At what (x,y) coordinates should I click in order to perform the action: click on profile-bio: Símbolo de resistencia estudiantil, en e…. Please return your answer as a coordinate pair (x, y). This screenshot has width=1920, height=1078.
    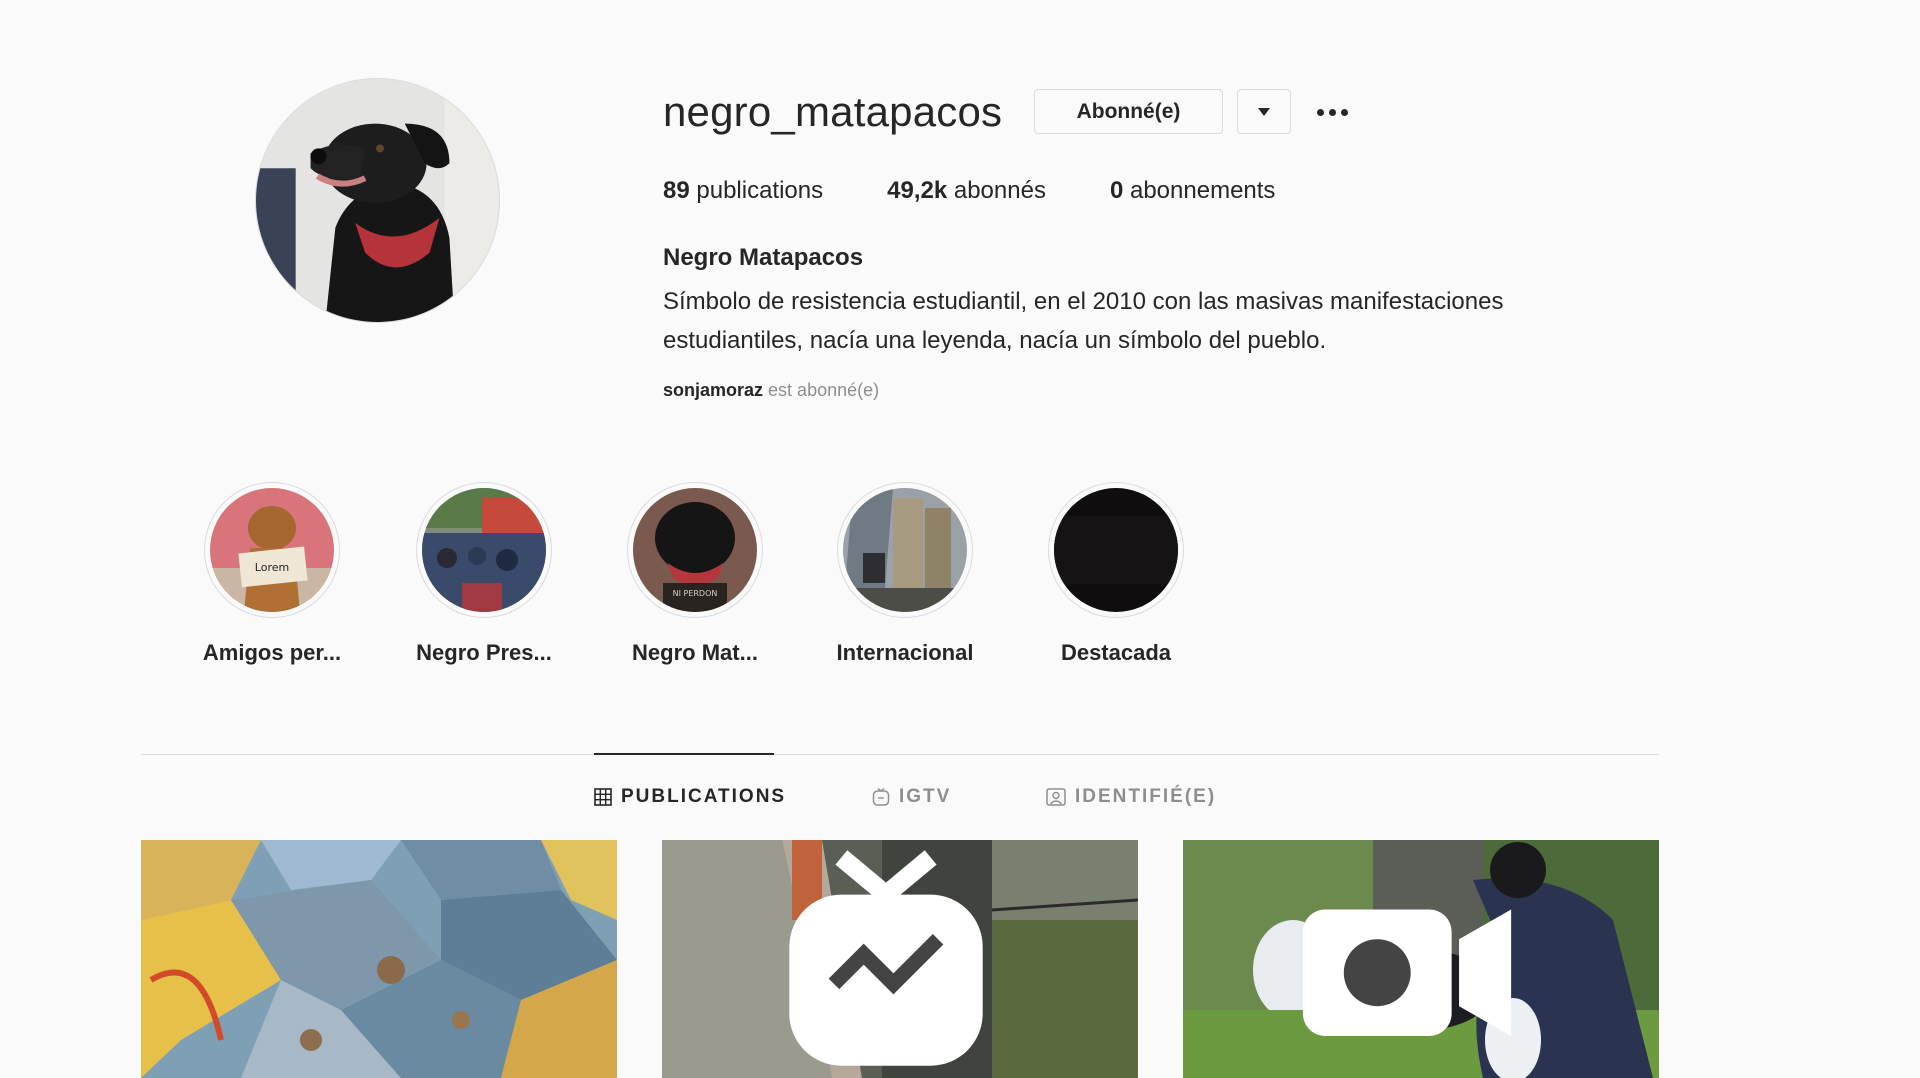
    Looking at the image, I should click on (1083, 321).